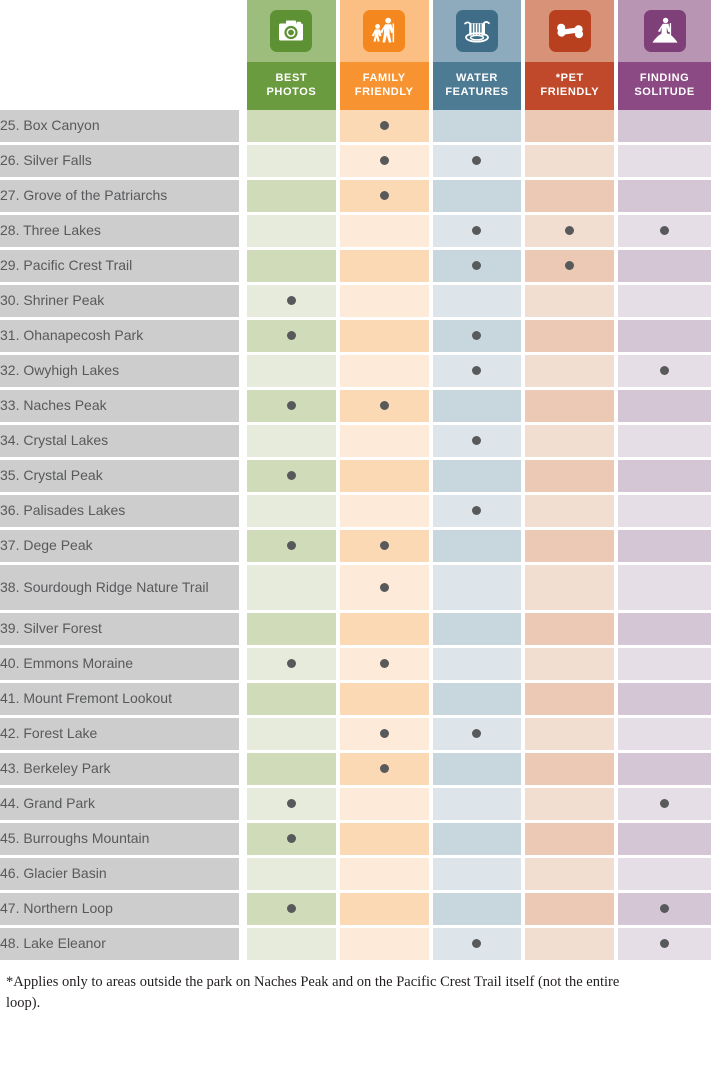  I want to click on trail-name: 32. Owyhigh Lakes, so click(60, 370).